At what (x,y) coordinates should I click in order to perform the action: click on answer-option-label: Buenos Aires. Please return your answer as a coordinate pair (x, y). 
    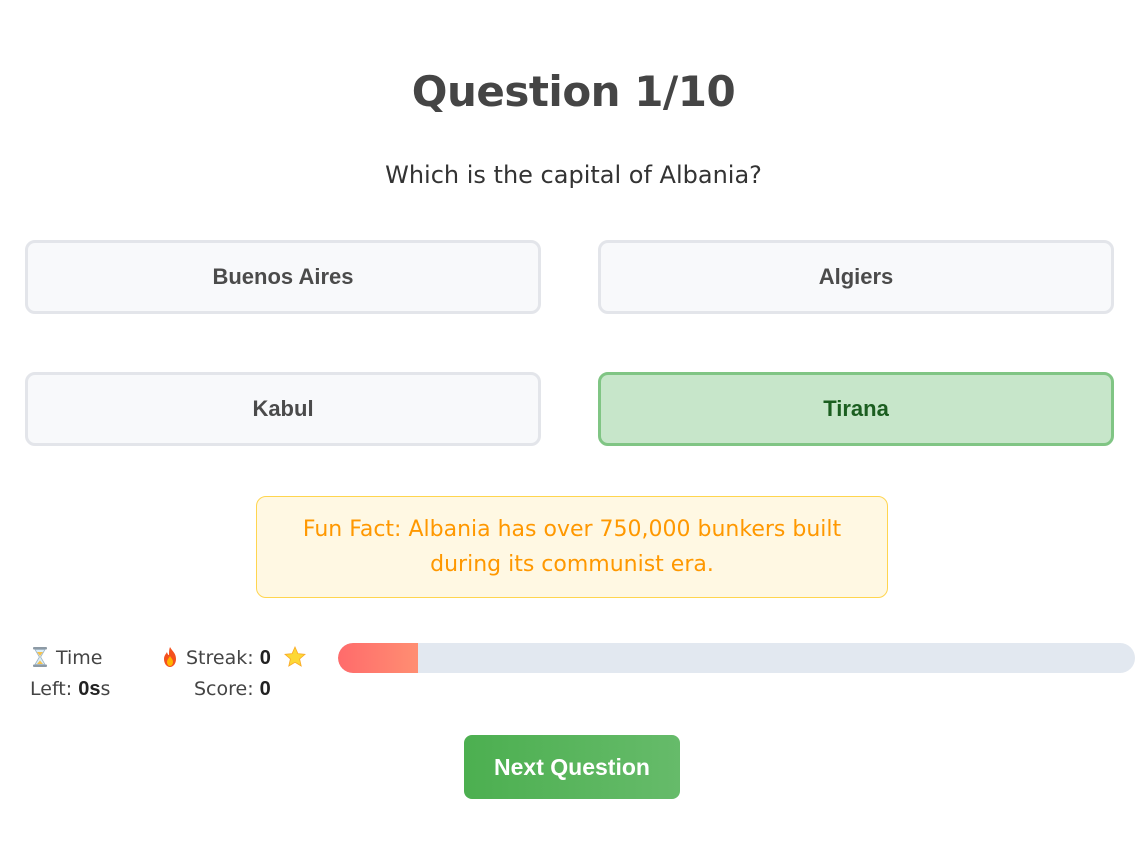
    Looking at the image, I should click on (283, 276).